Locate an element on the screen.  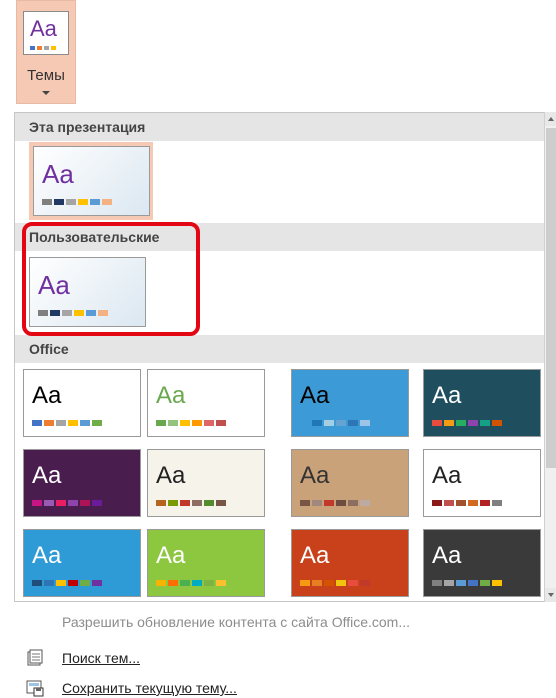
current-theme-highlight: Aa is located at coordinates (91, 181).